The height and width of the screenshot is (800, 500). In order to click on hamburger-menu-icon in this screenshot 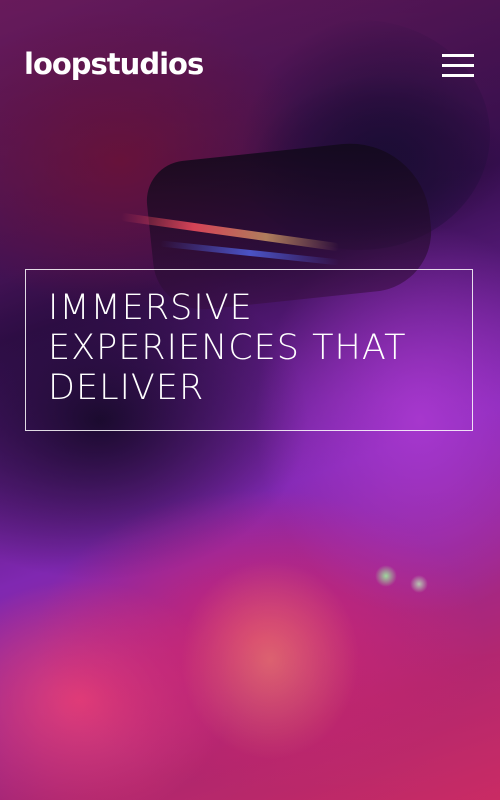, I will do `click(459, 66)`.